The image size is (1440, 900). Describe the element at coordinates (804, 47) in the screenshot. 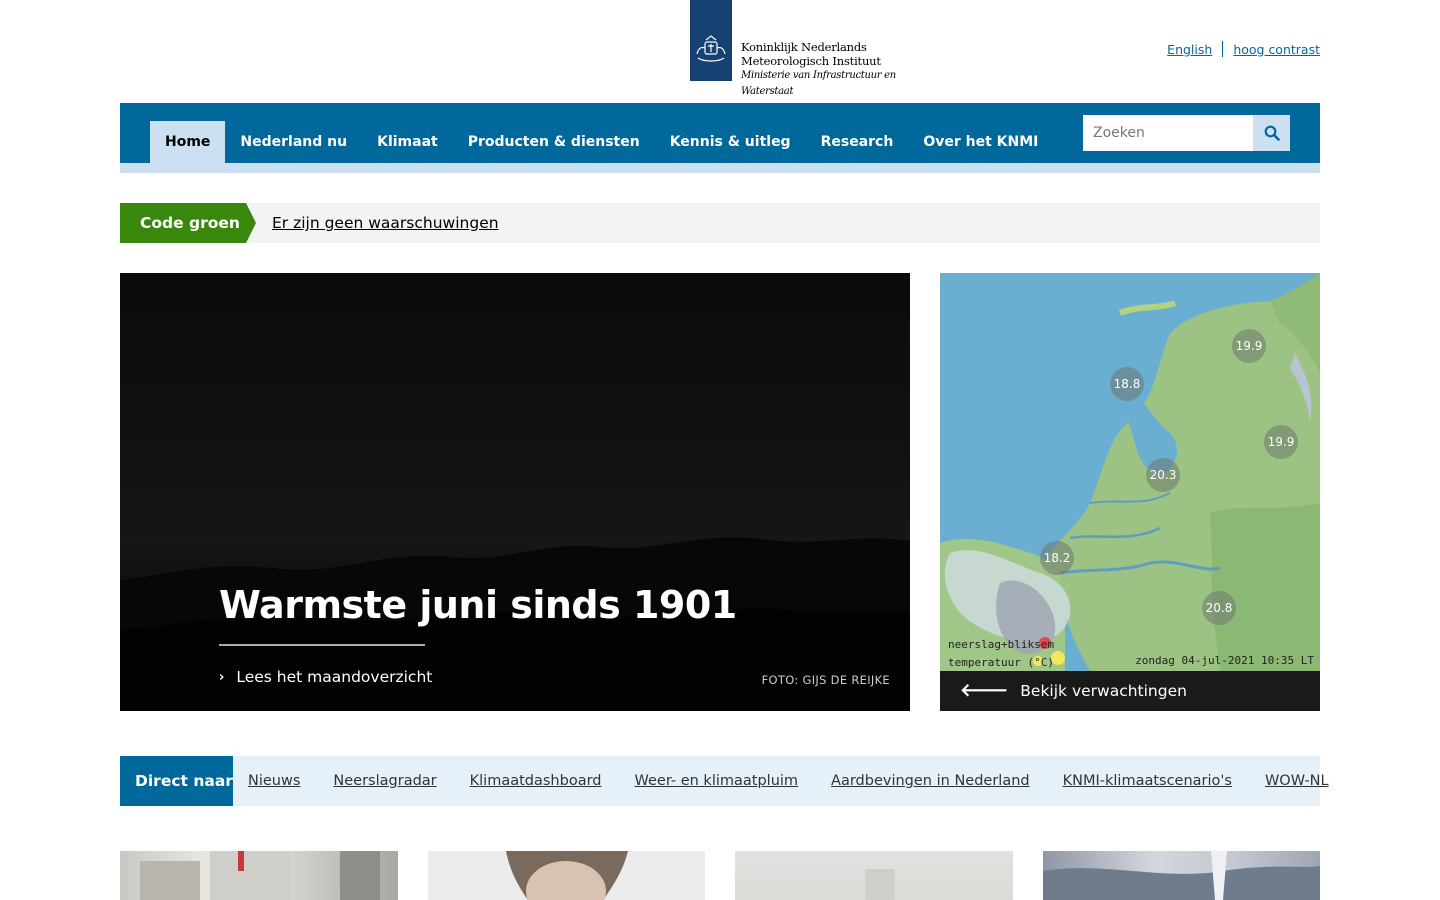

I see `logo-line-1: Koninklijk Nederlands` at that location.